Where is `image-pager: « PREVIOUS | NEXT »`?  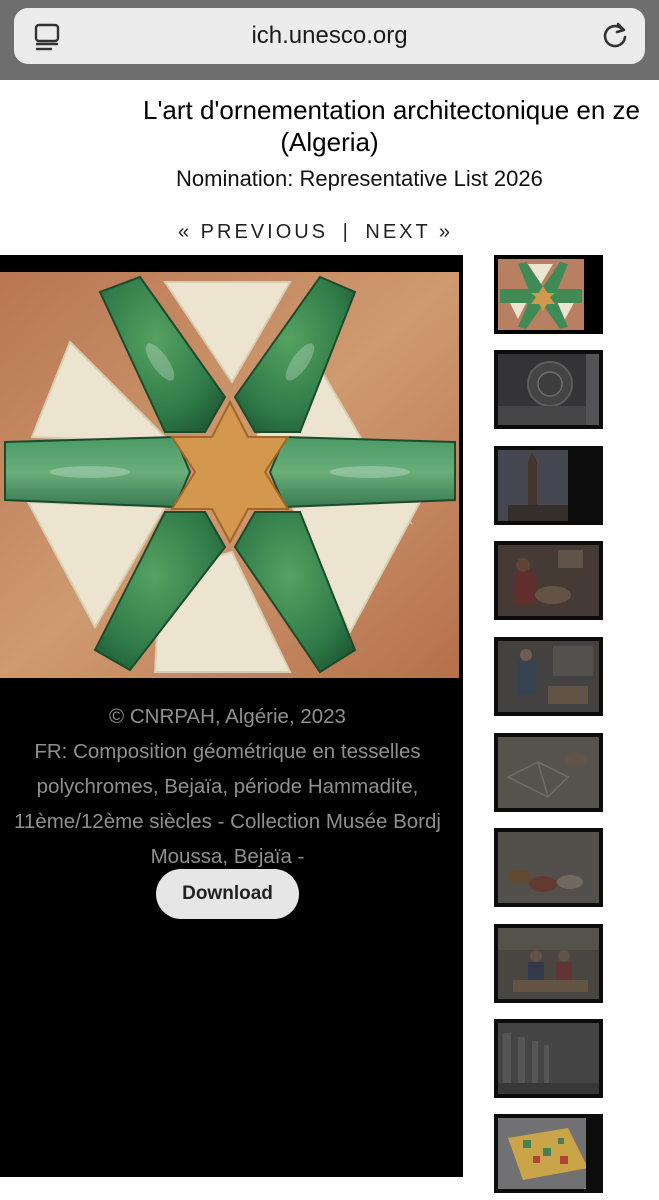
image-pager: « PREVIOUS | NEXT » is located at coordinates (315, 232).